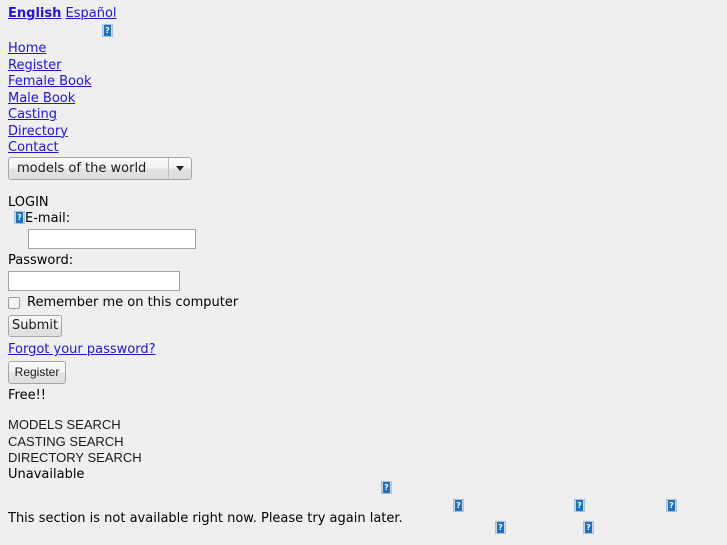 Image resolution: width=727 pixels, height=545 pixels. I want to click on nav-item-contact: Contact, so click(50, 148).